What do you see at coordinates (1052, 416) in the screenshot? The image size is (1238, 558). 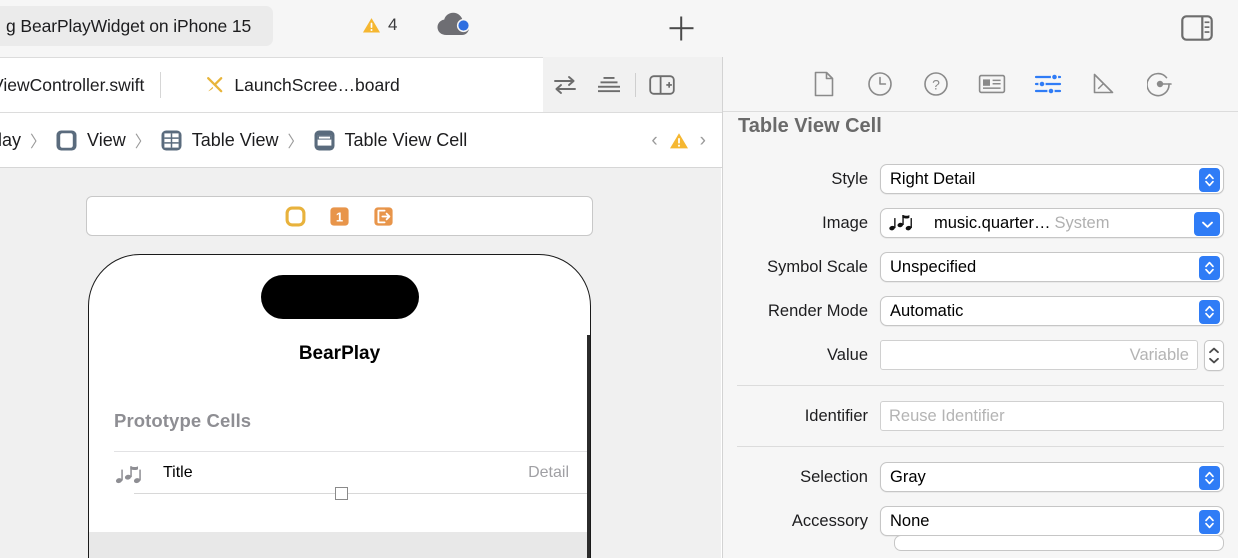 I see `identifier-text-field: Reuse Identifier` at bounding box center [1052, 416].